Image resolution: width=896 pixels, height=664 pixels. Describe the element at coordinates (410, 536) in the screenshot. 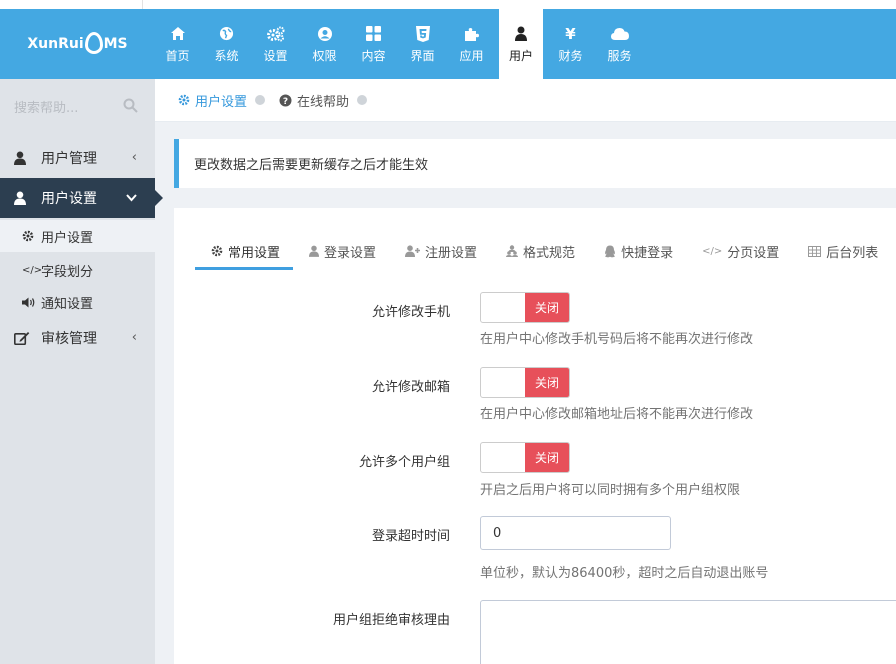

I see `login-timeout-label: 登录超时时间` at that location.